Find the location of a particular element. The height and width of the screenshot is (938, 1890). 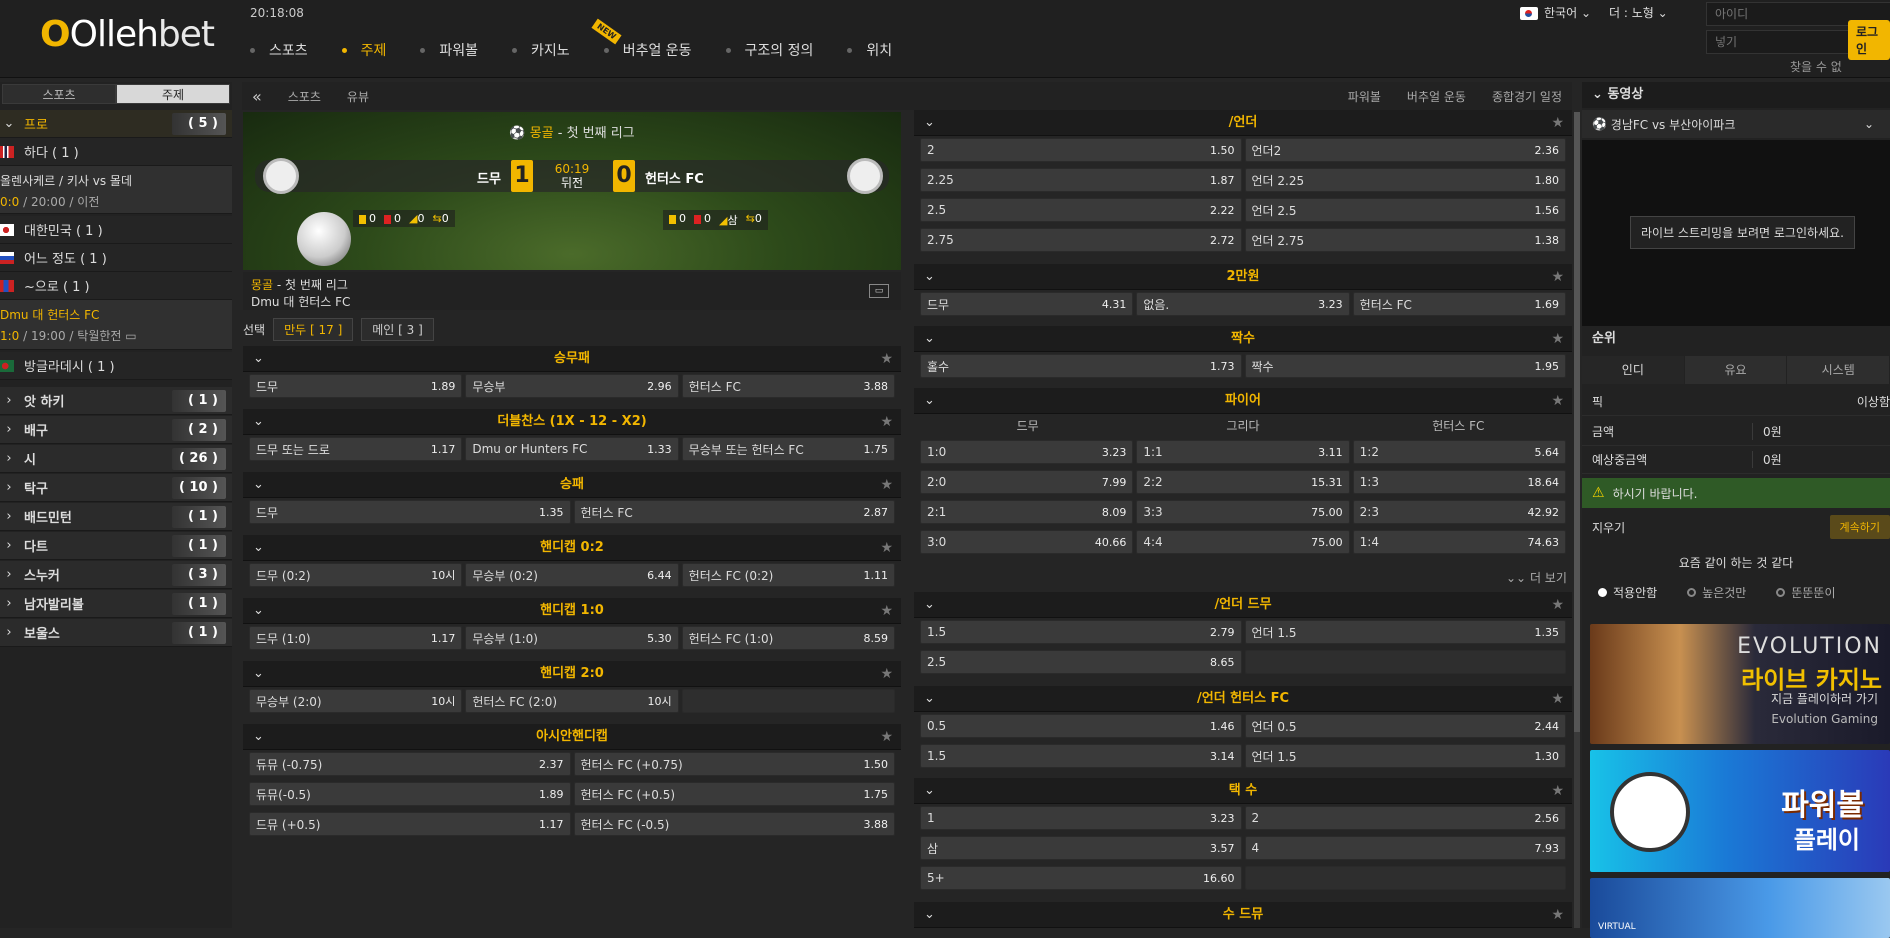

odds-cell: 드무 (0:2) 10시 is located at coordinates (356, 575).